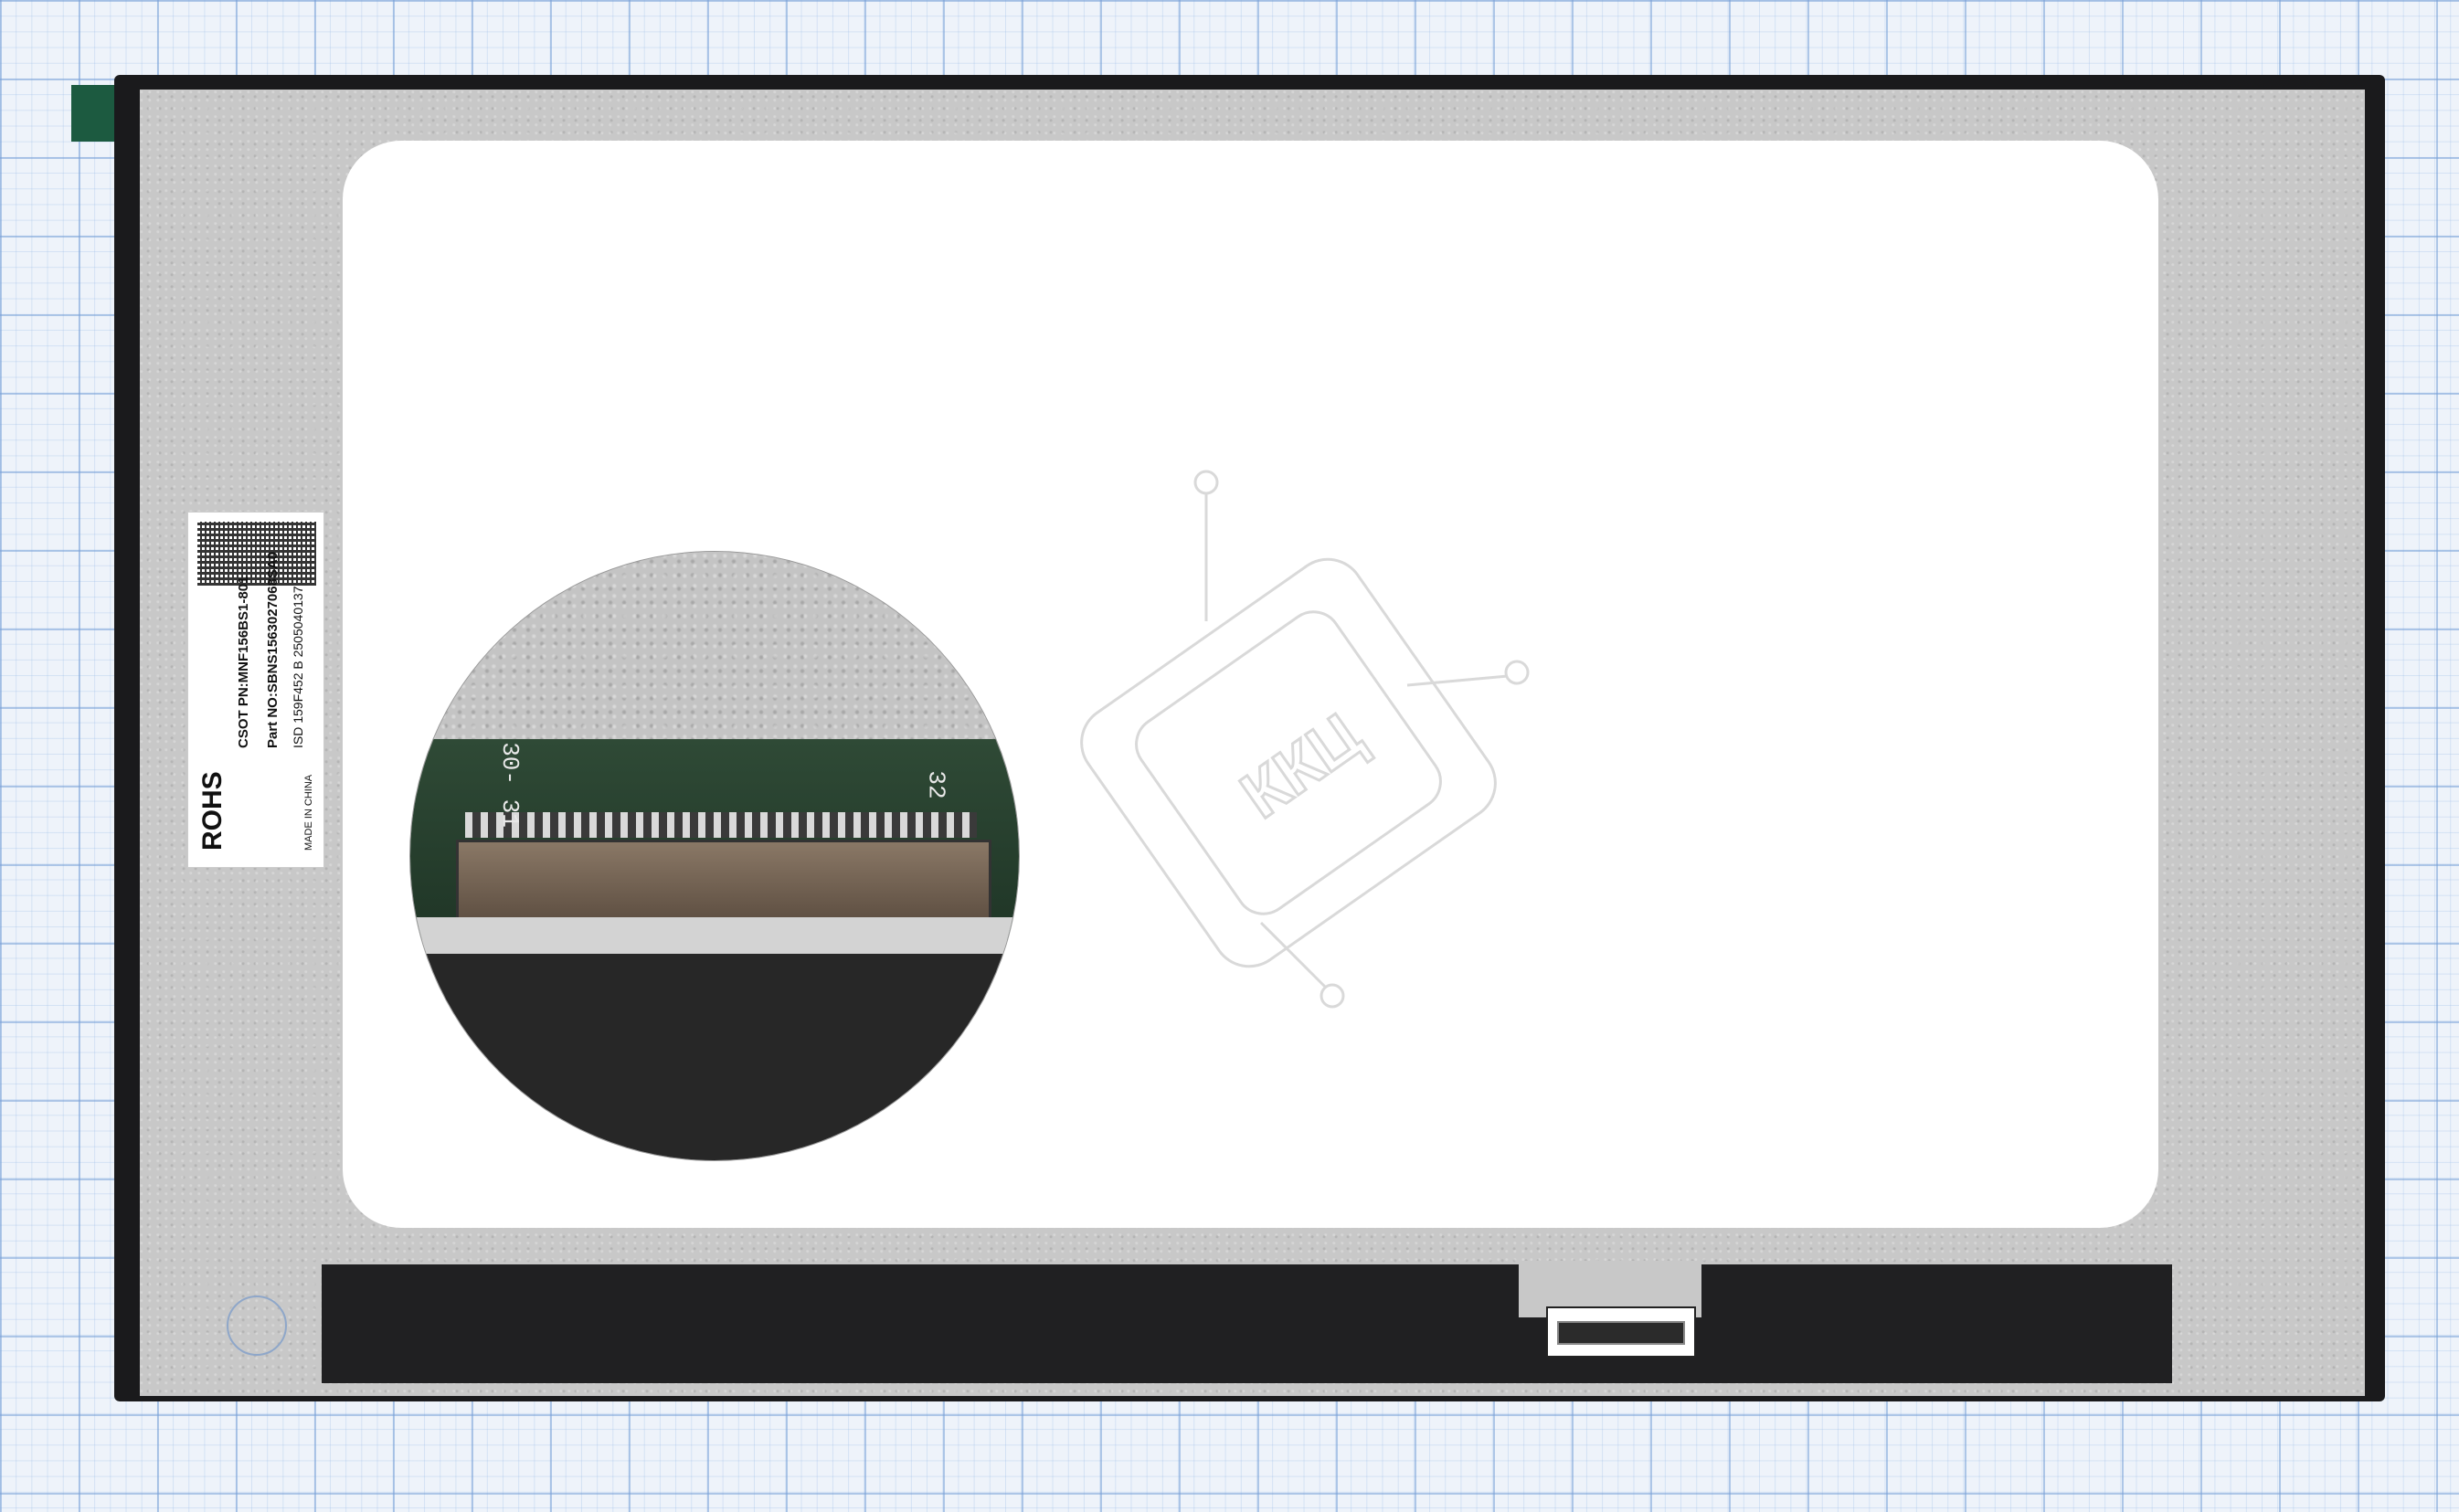 This screenshot has width=2459, height=1512. Describe the element at coordinates (256, 554) in the screenshot. I see `qr-code-icon` at that location.